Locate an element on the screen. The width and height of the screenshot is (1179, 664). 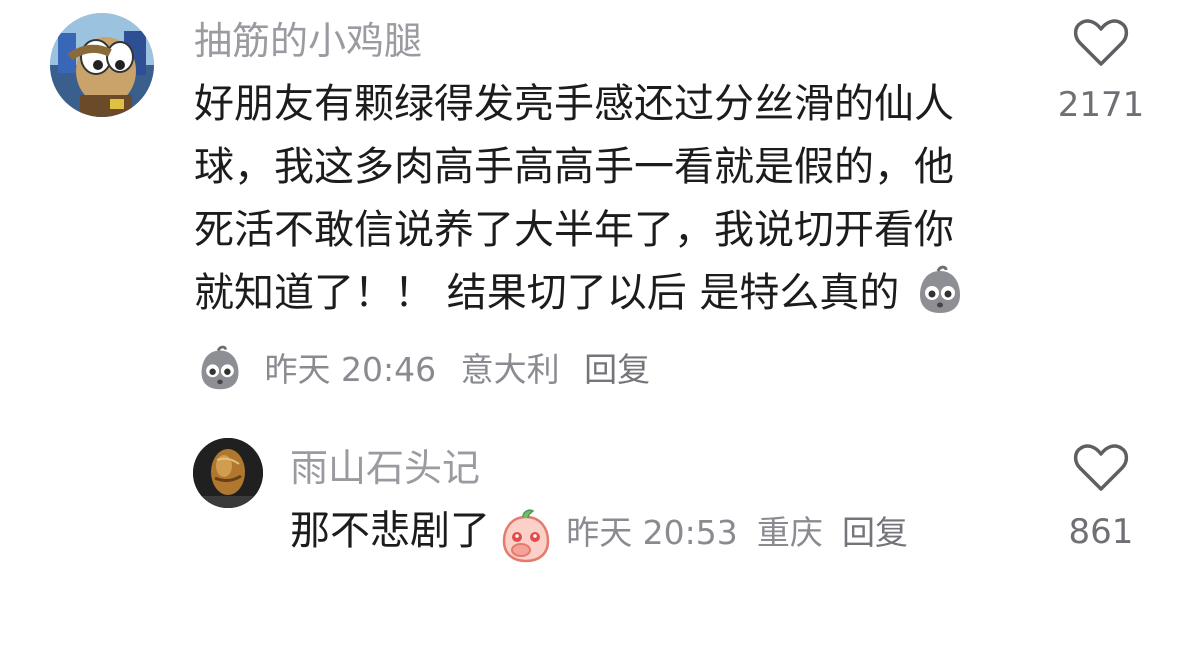
replier-avatar is located at coordinates (228, 473).